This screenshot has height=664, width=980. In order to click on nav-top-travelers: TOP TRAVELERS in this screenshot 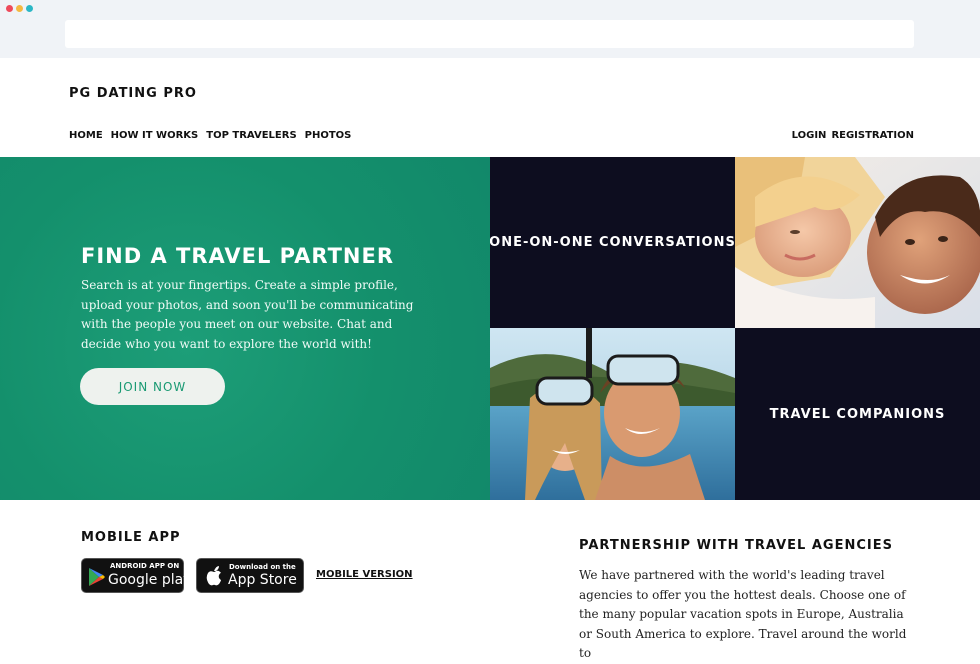, I will do `click(251, 135)`.